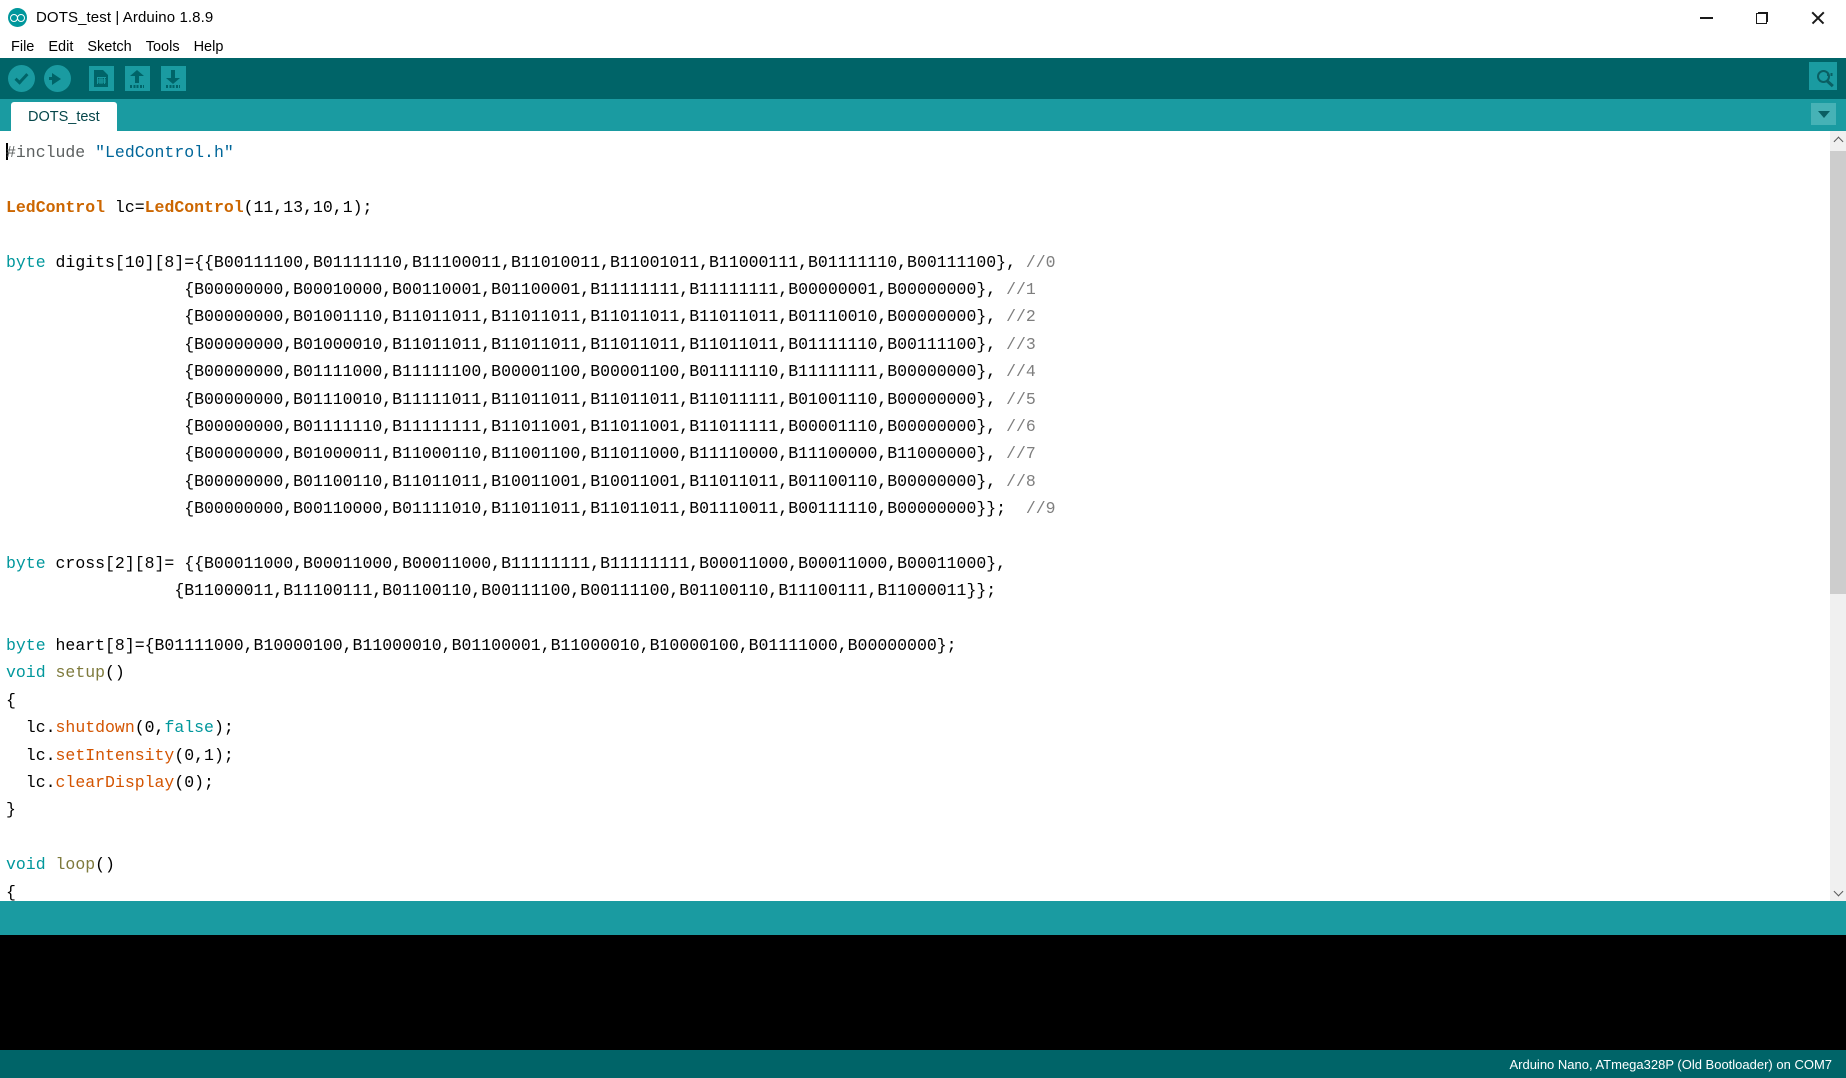  Describe the element at coordinates (109, 47) in the screenshot. I see `menu-sketch: Sketch` at that location.